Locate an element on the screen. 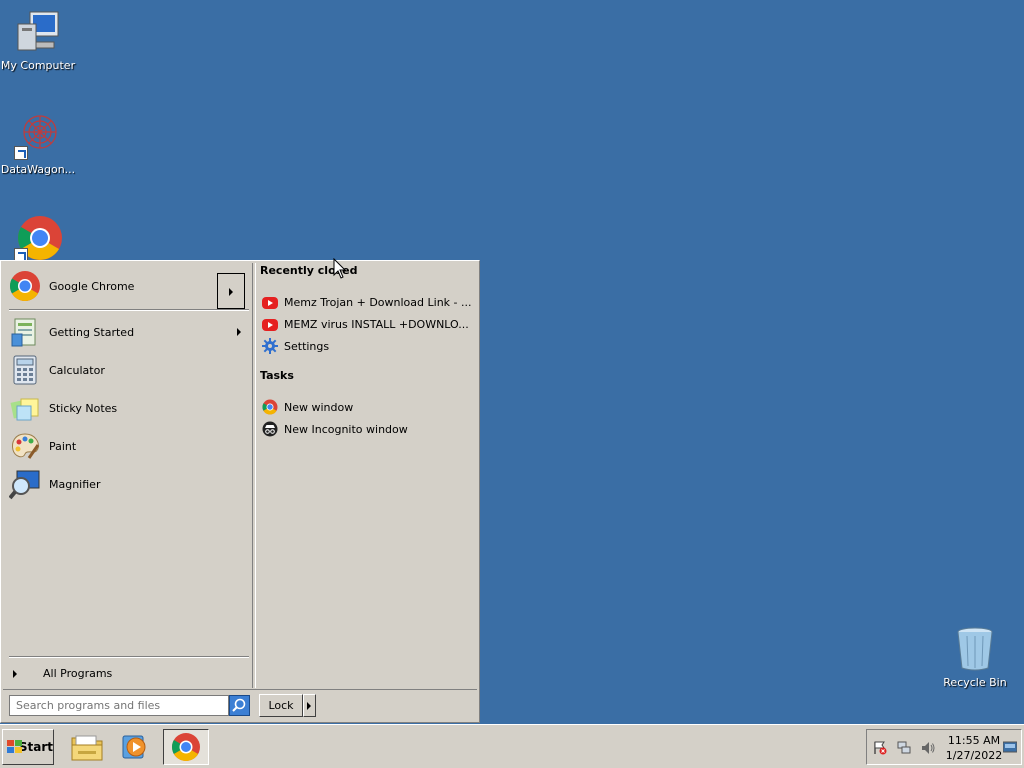 The image size is (1024, 768). sticky-notes-icon is located at coordinates (25, 408).